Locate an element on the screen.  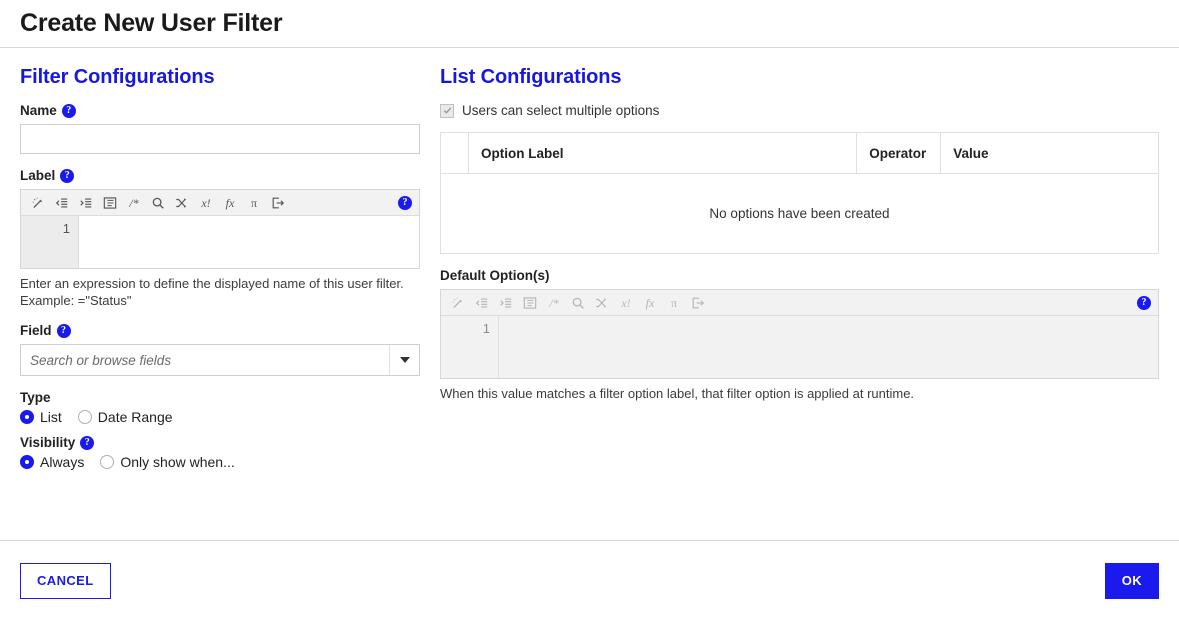
pi-glyph: π is located at coordinates (674, 302).